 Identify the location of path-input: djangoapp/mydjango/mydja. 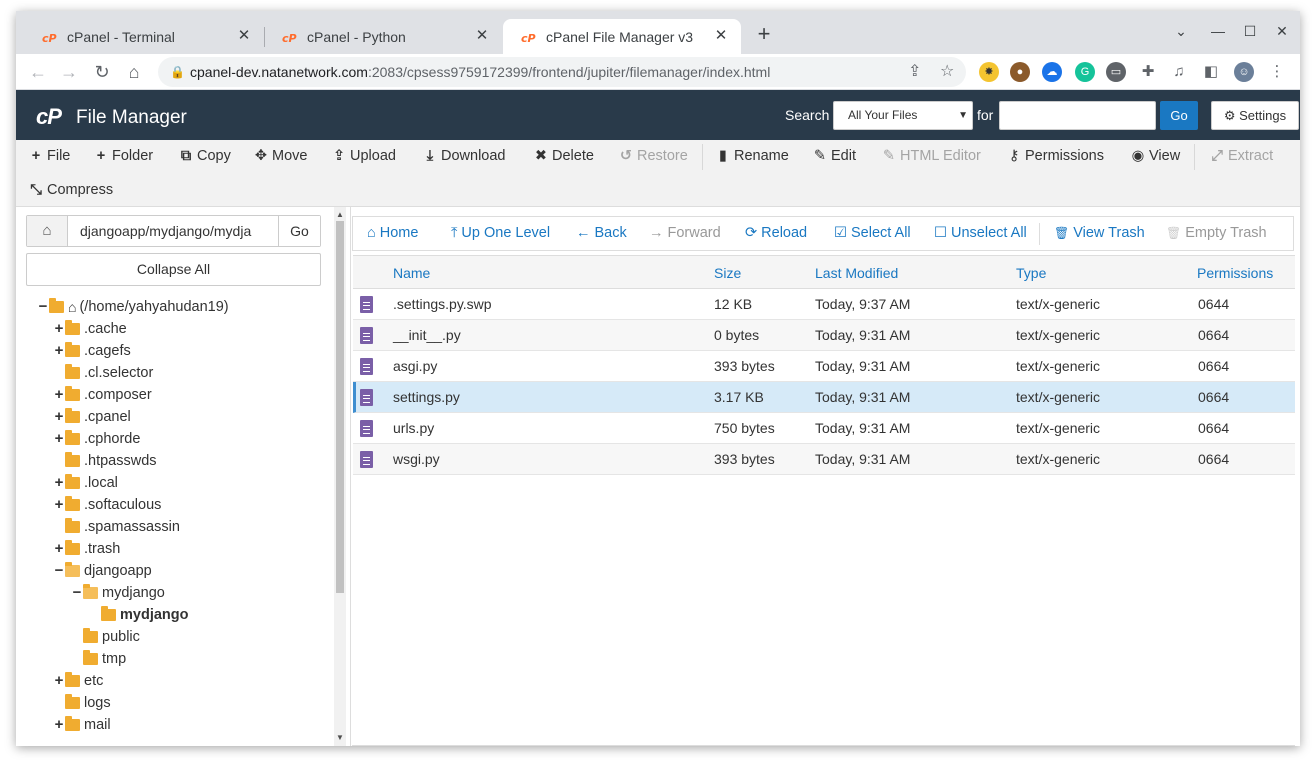
(174, 231).